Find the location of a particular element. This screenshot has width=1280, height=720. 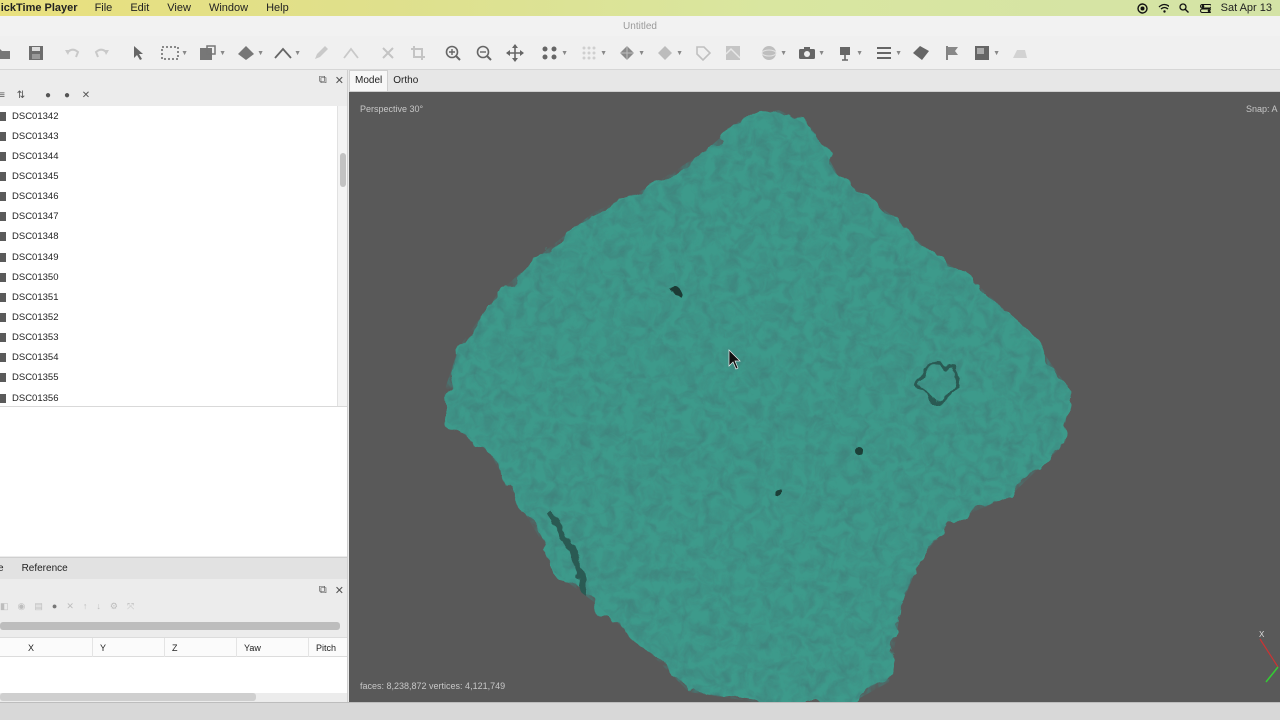

filter-icon: ≡ is located at coordinates (4, 95).